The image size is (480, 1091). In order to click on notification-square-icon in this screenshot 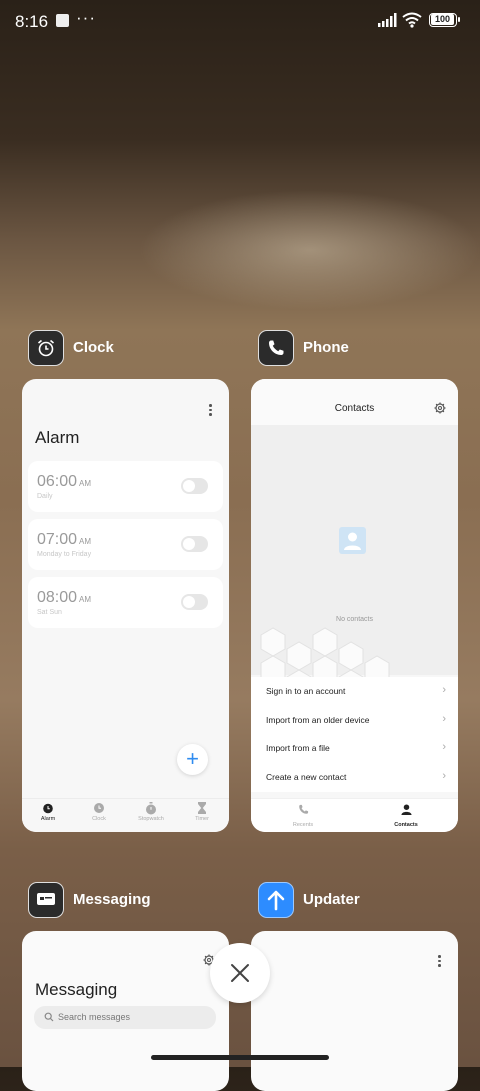, I will do `click(62, 20)`.